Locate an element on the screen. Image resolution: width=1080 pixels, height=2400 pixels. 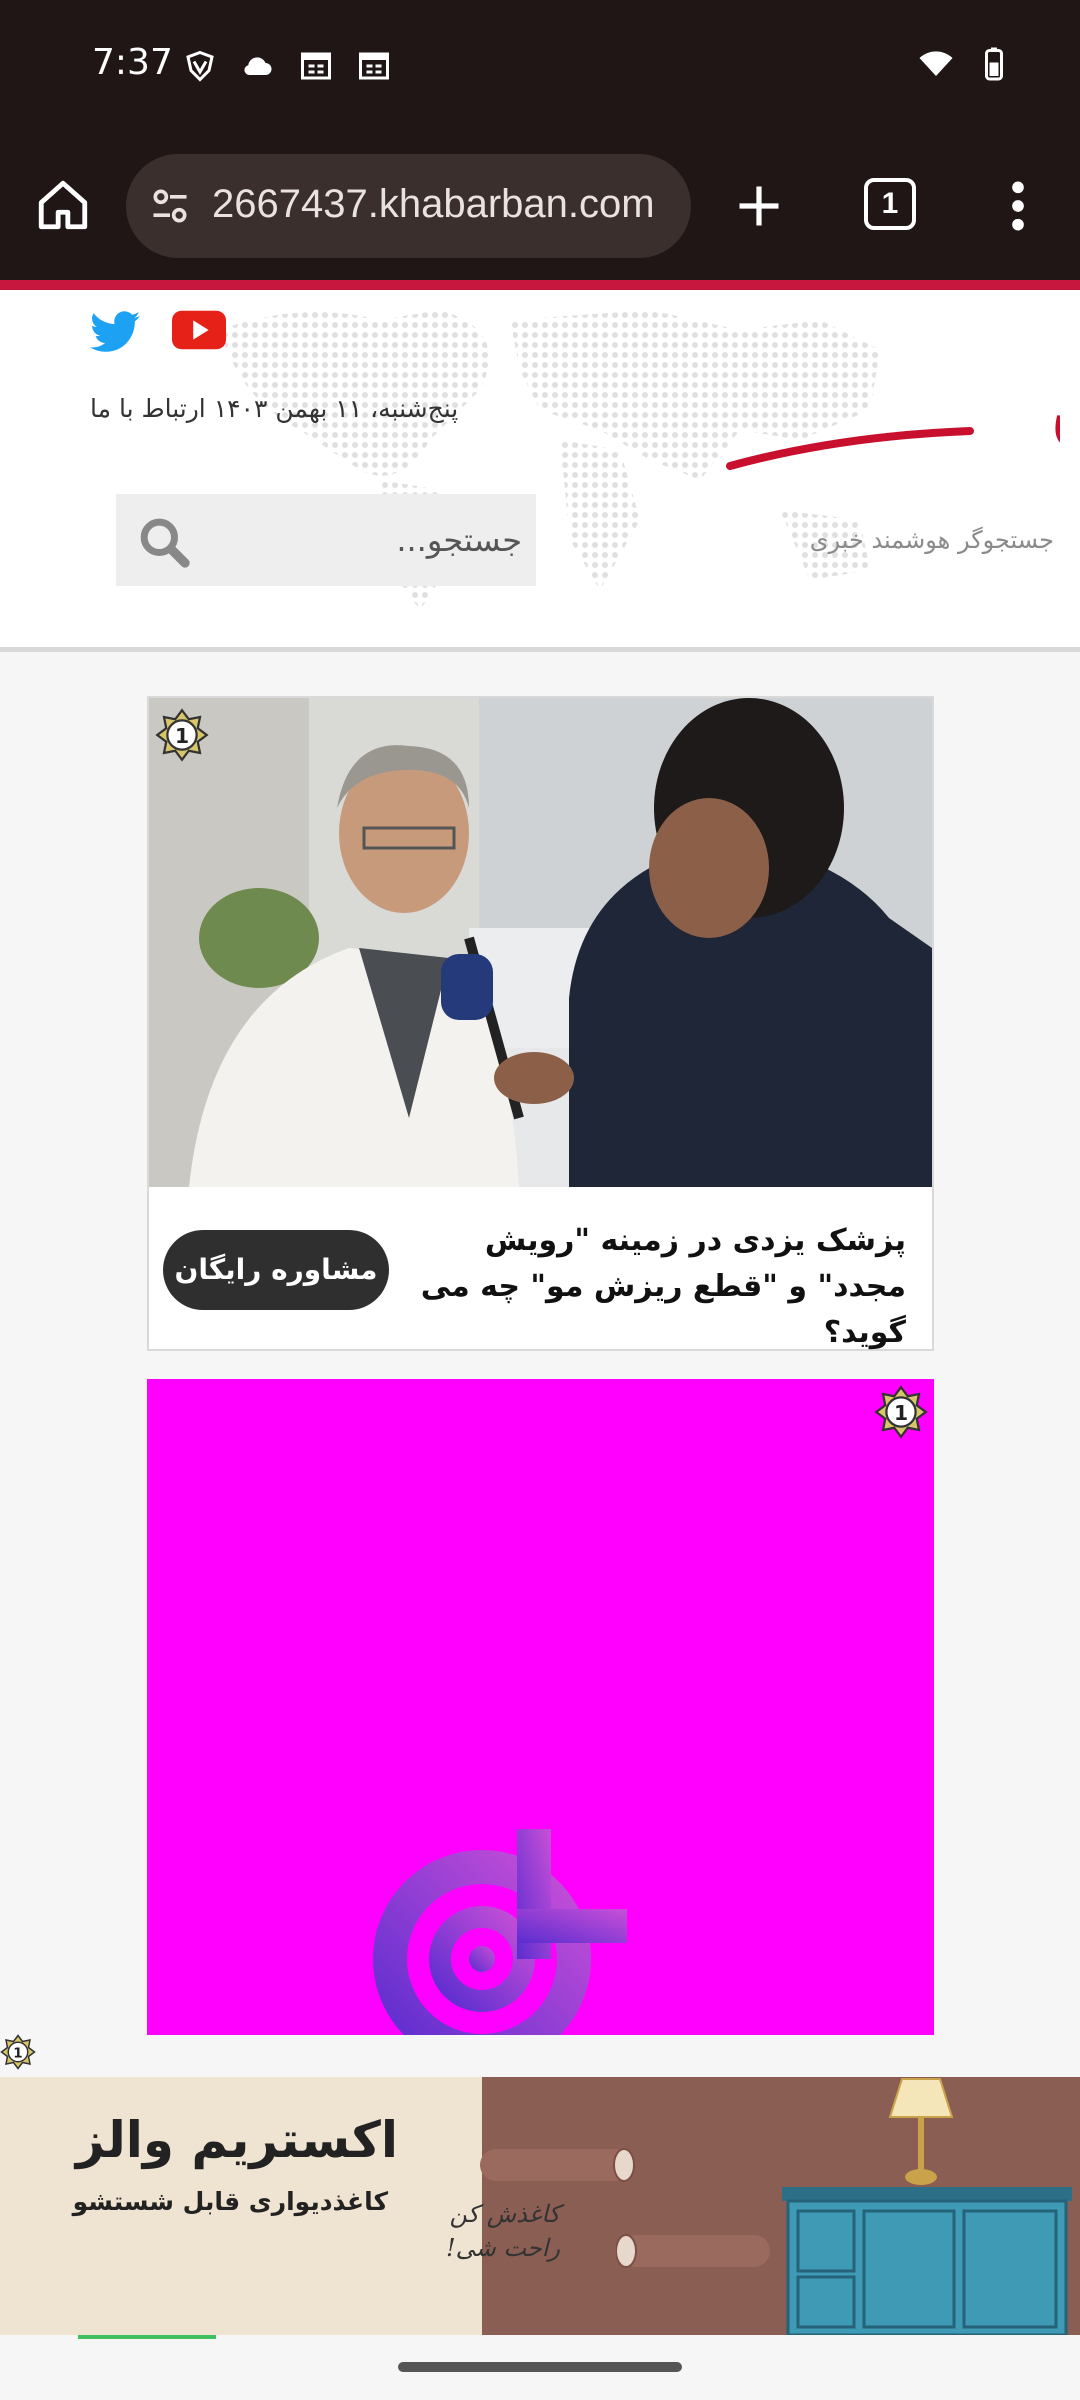
gesture-navigation-bar is located at coordinates (540, 2367).